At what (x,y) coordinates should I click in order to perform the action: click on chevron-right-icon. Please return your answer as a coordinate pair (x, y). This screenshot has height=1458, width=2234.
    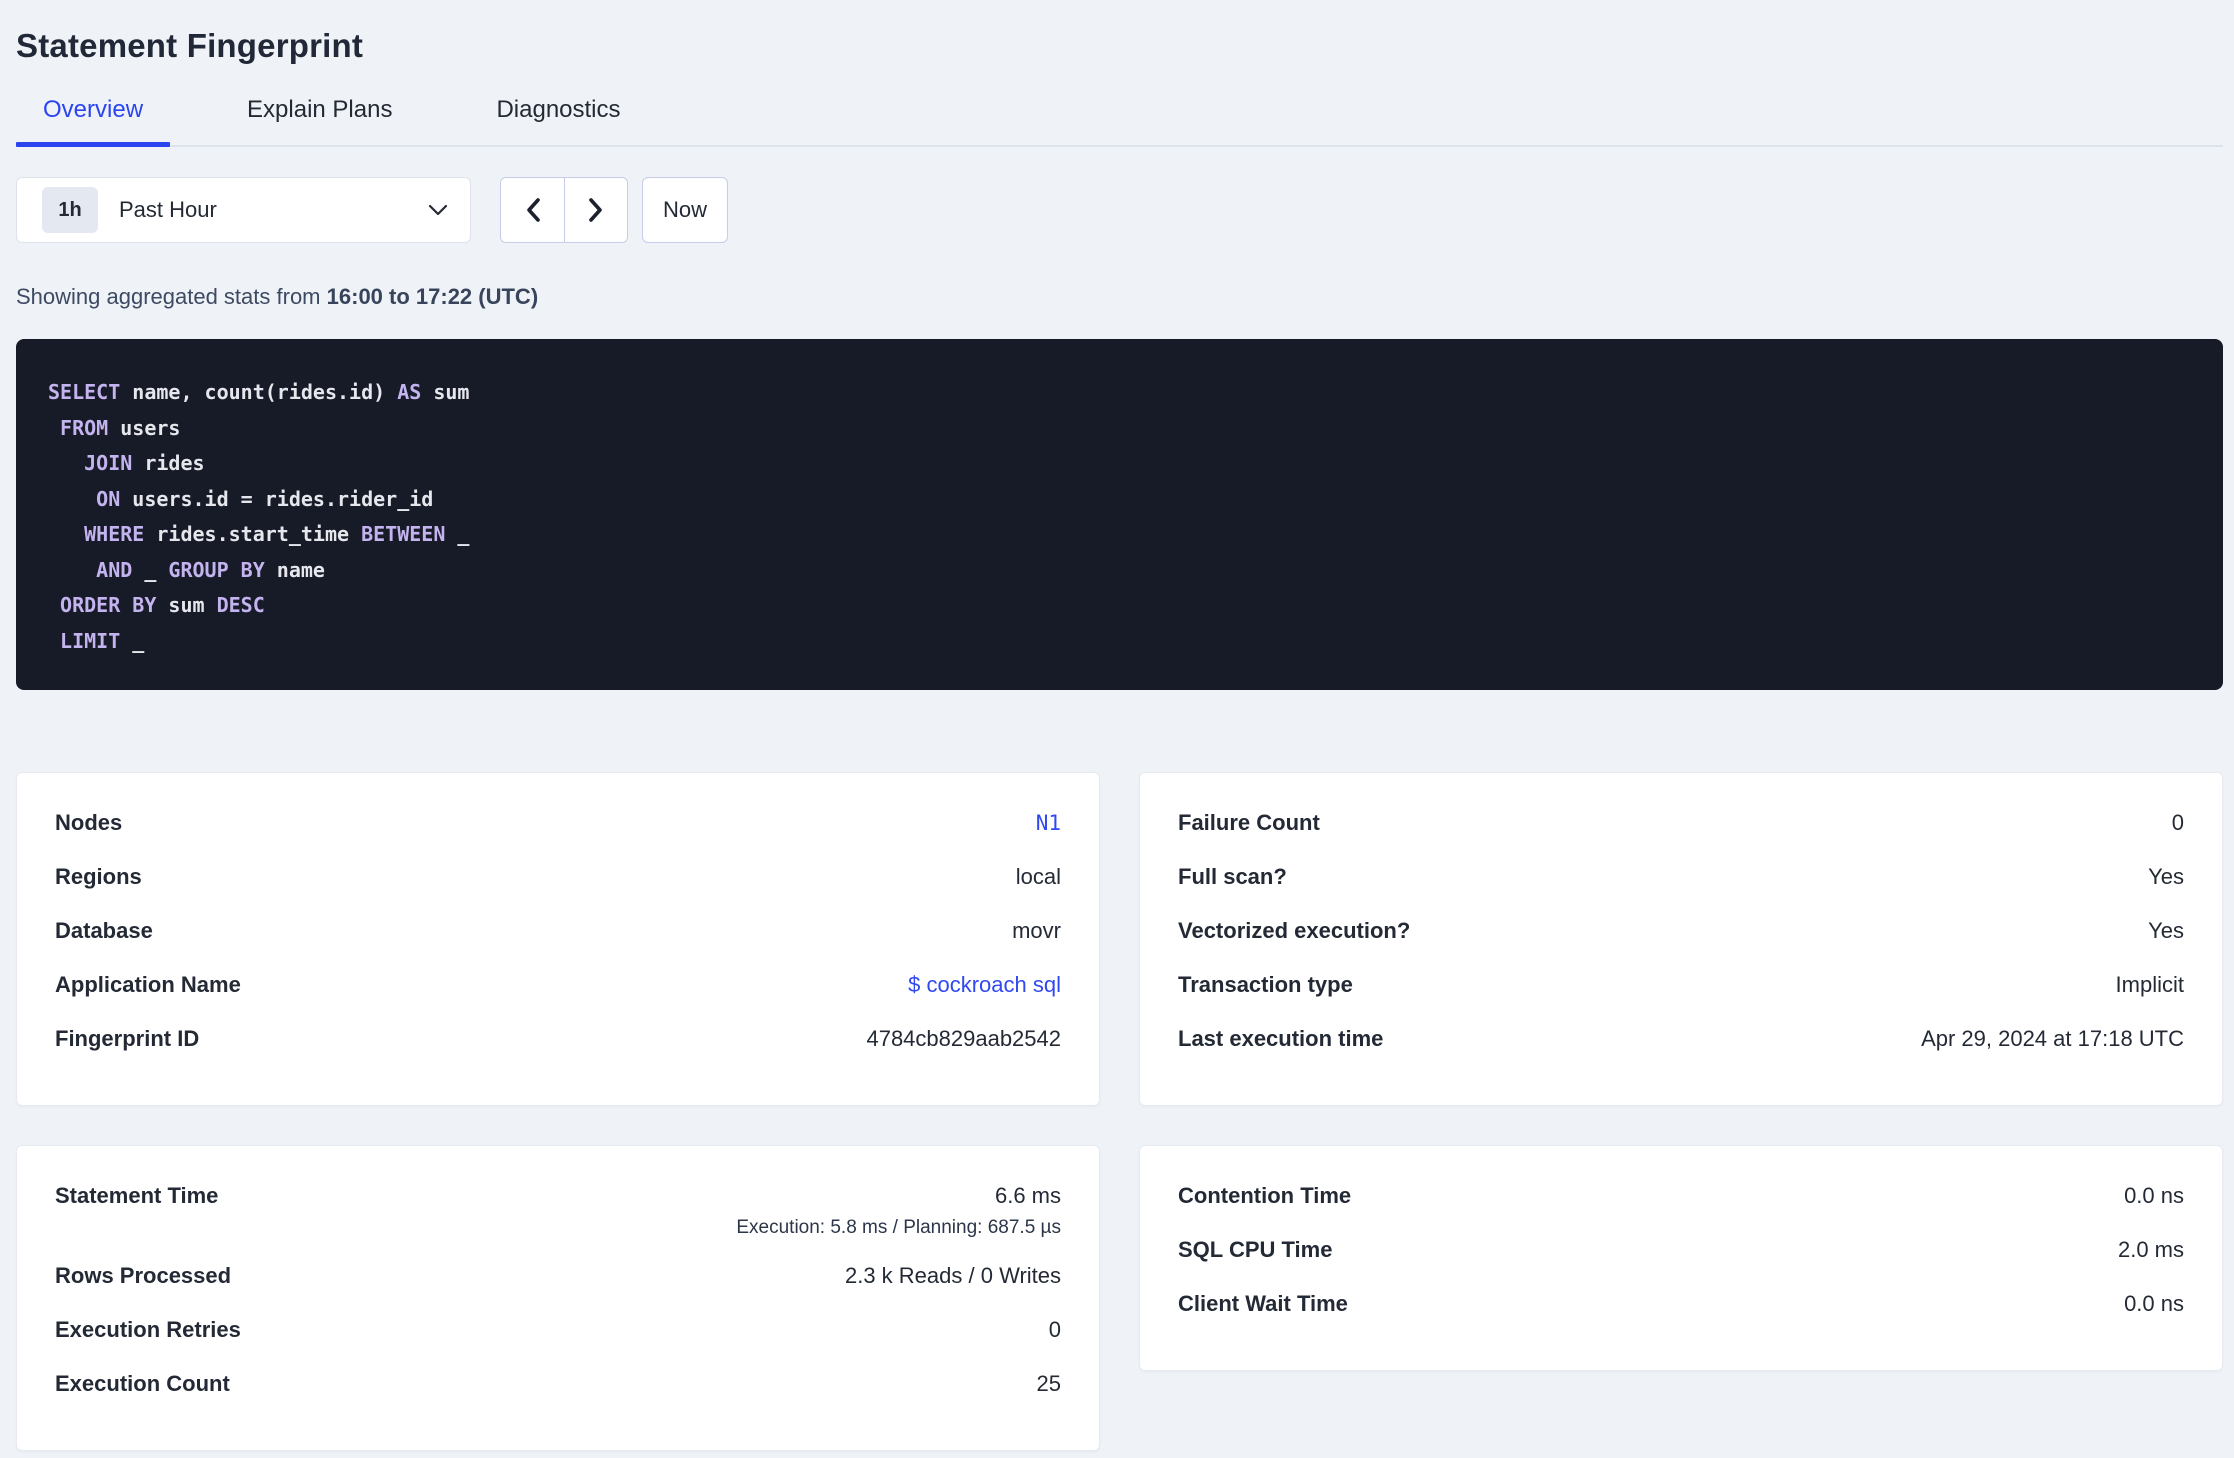
    Looking at the image, I should click on (595, 210).